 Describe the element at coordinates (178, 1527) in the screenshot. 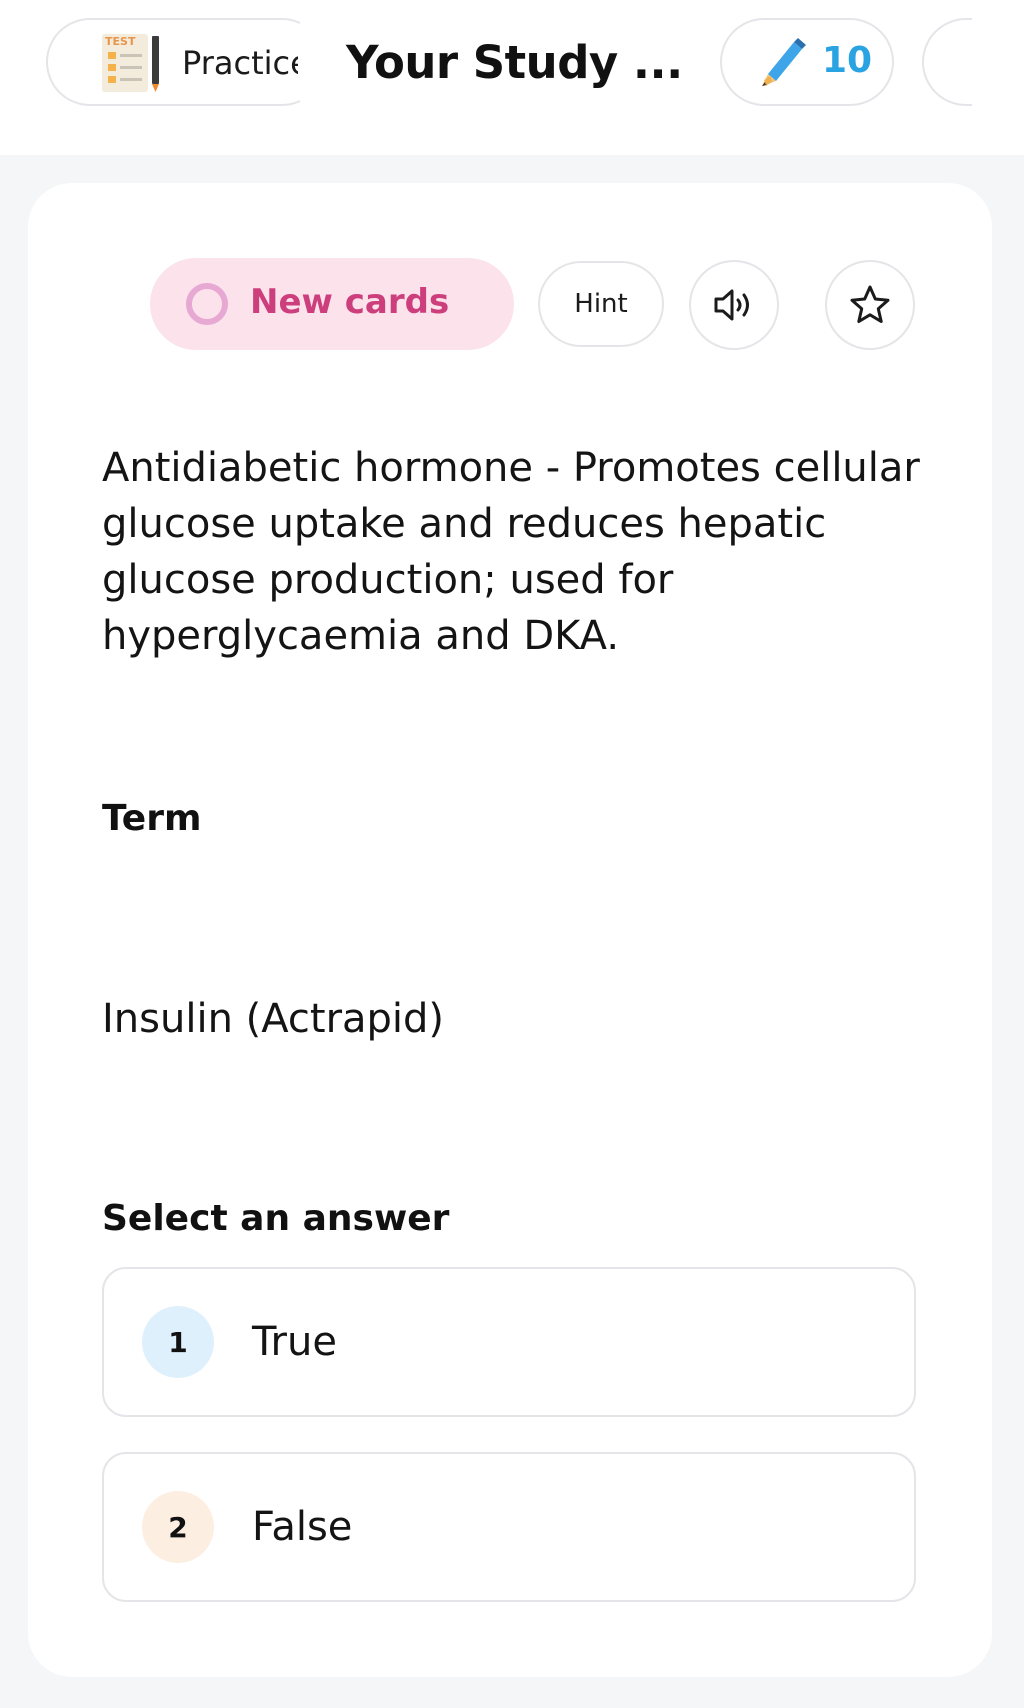

I see `option-number-badge: 2` at that location.